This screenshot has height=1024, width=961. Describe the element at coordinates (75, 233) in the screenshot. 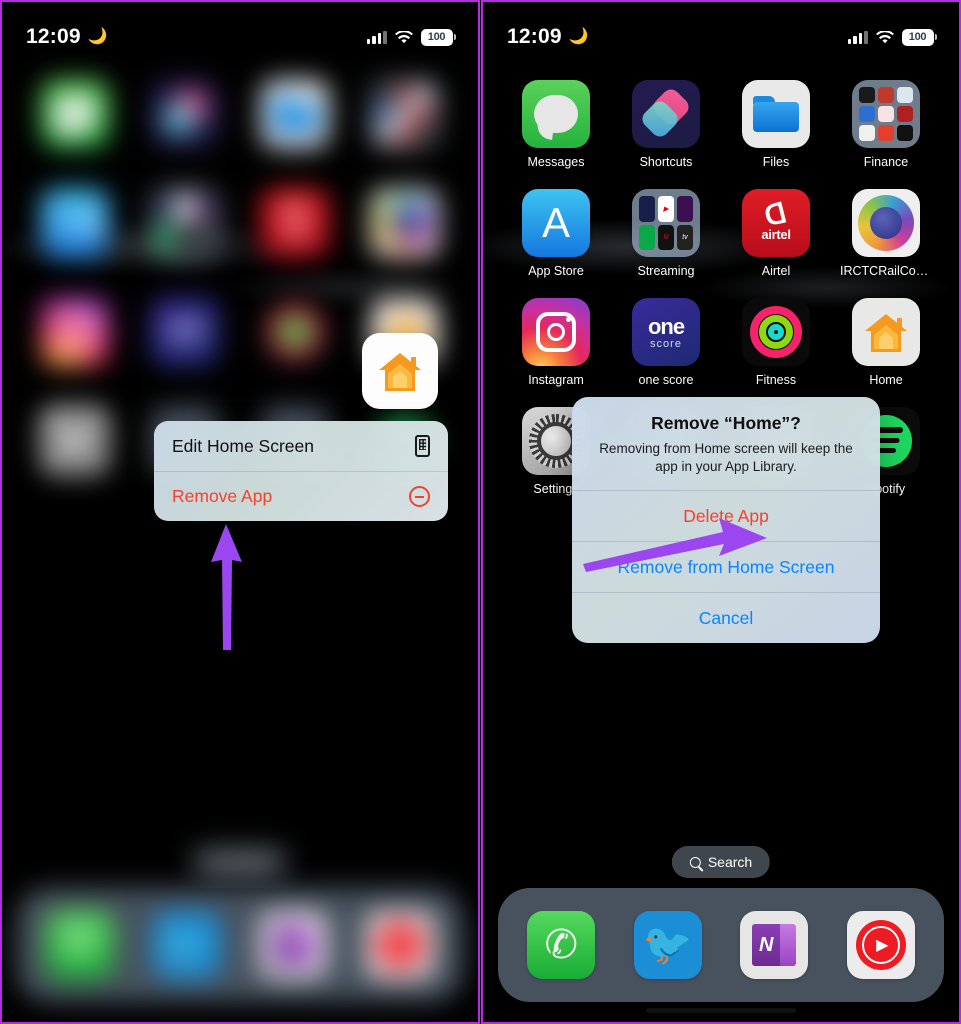

I see `app-icon-app-store: AApp Store` at that location.